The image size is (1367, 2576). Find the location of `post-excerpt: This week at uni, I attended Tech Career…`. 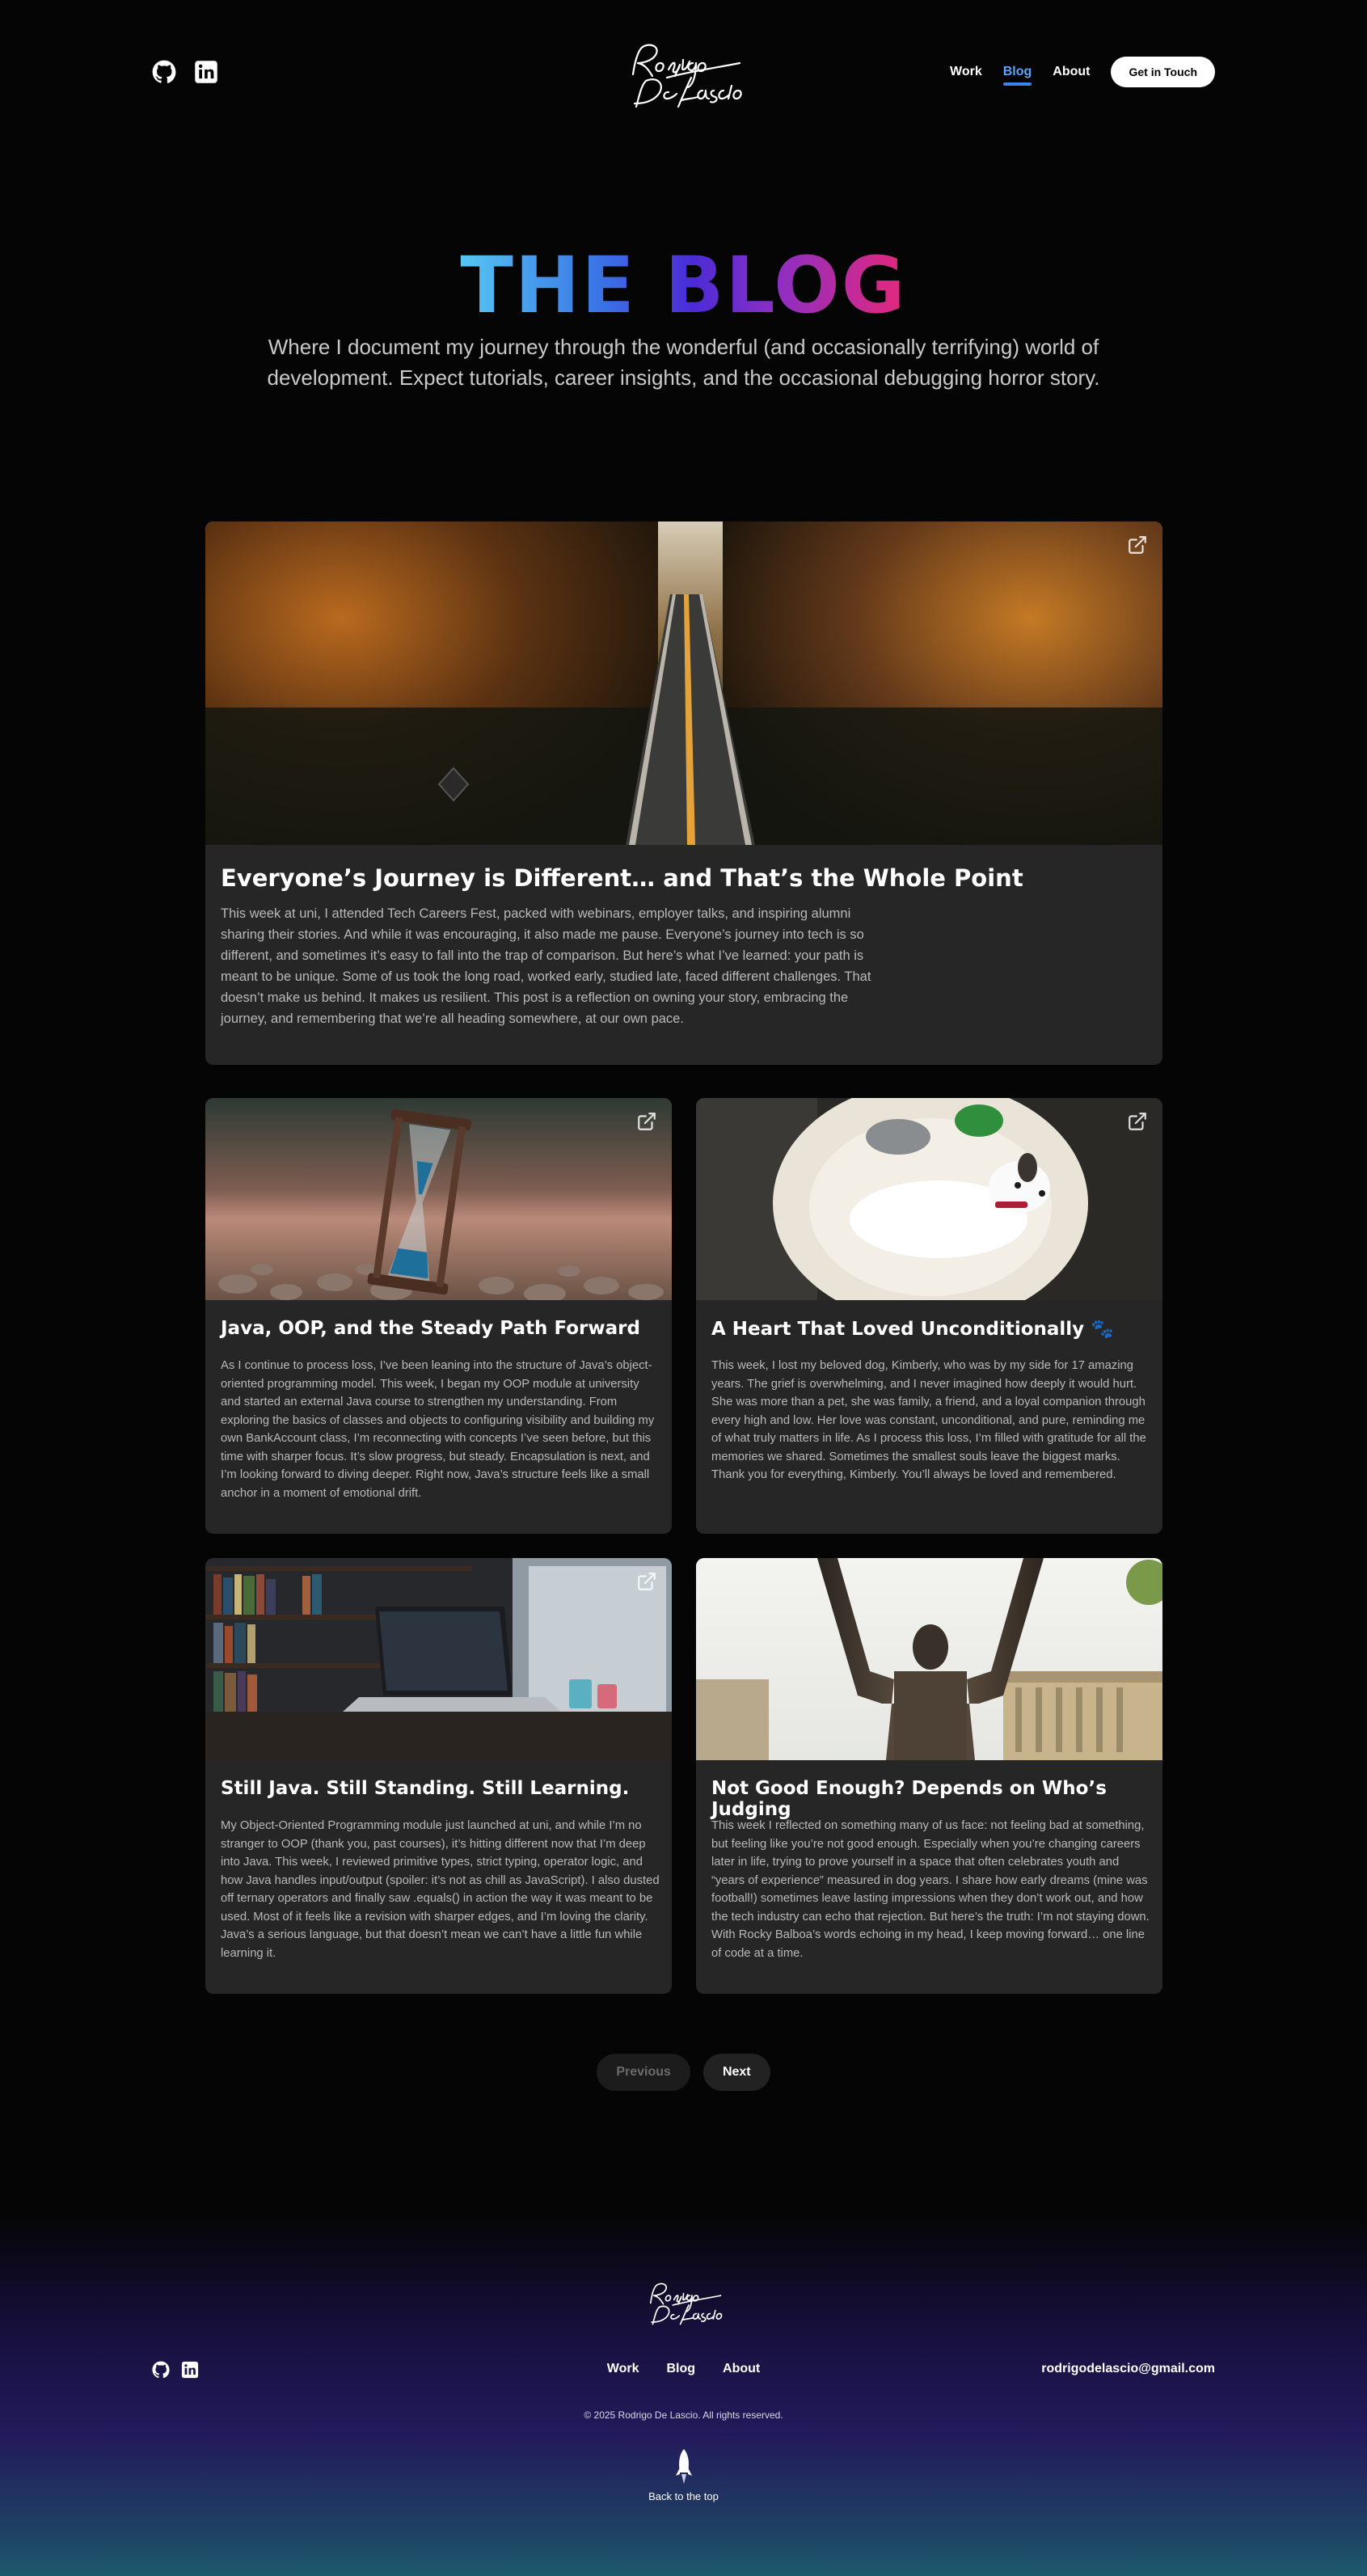

post-excerpt: This week at uni, I attended Tech Career… is located at coordinates (546, 966).